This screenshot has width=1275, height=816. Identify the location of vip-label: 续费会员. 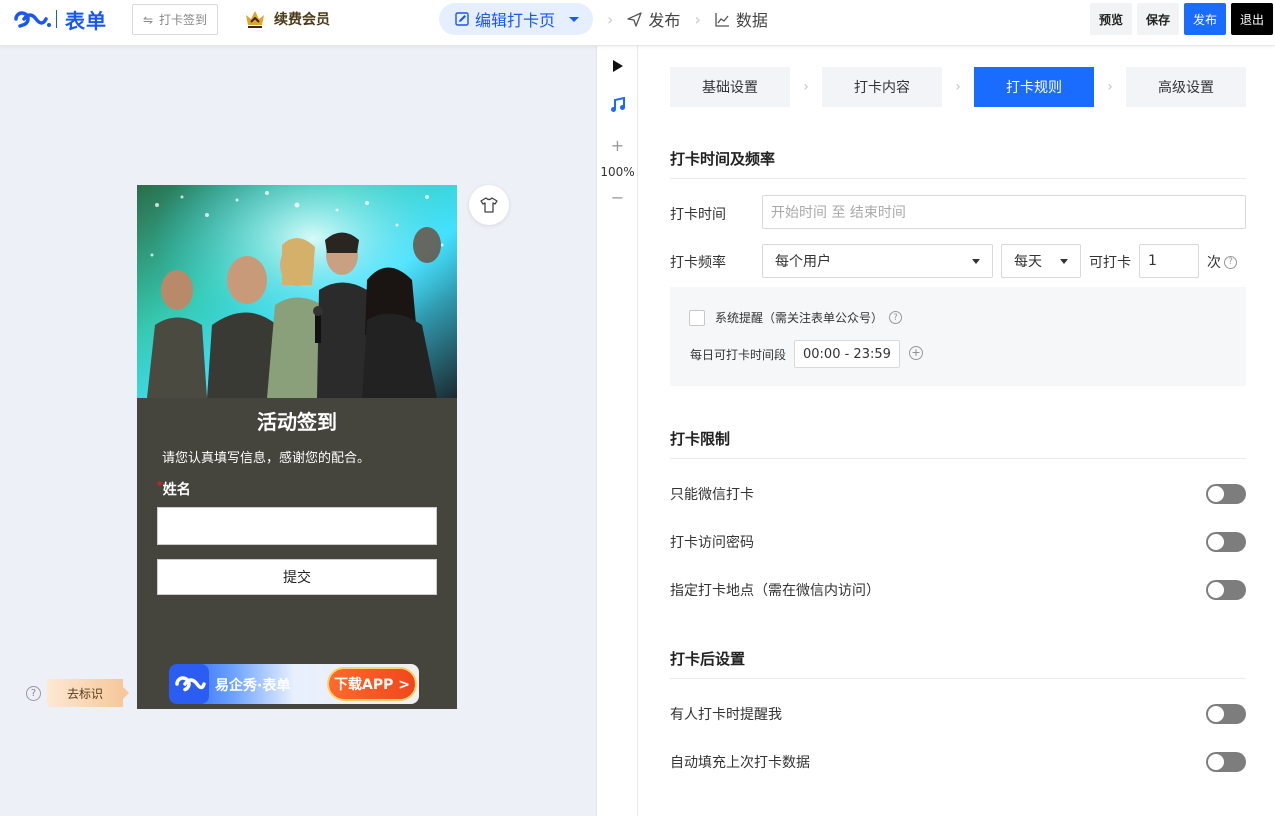
(302, 20).